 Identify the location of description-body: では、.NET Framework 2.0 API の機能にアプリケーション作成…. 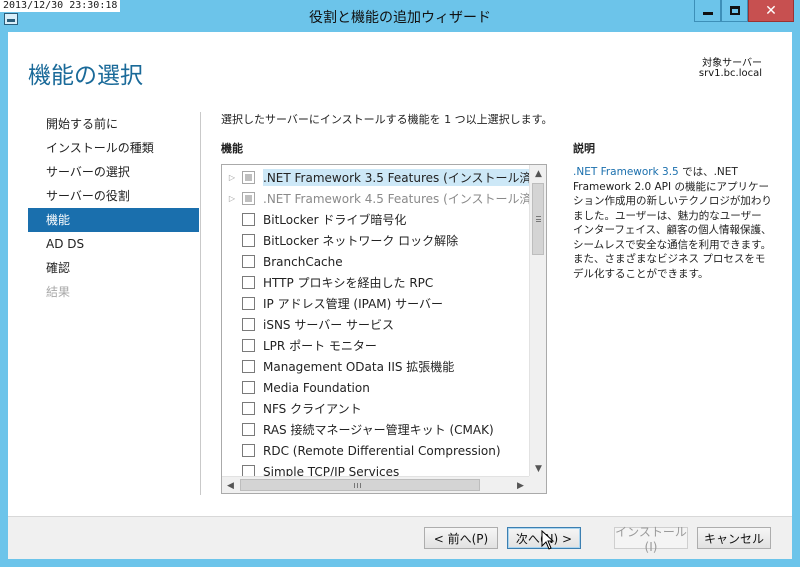
(672, 223).